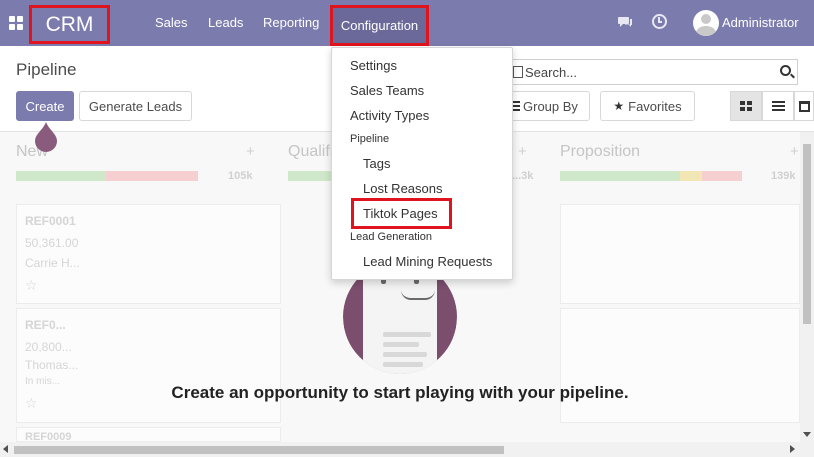 The width and height of the screenshot is (814, 457). Describe the element at coordinates (379, 25) in the screenshot. I see `menu-configuration: Configuration` at that location.